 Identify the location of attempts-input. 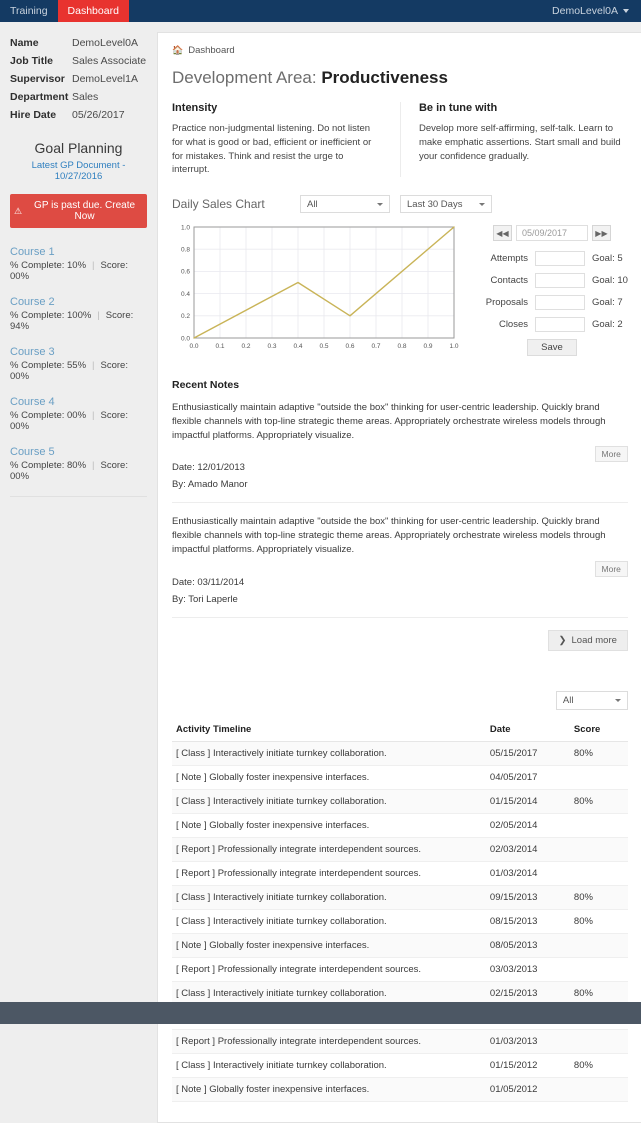
(560, 259).